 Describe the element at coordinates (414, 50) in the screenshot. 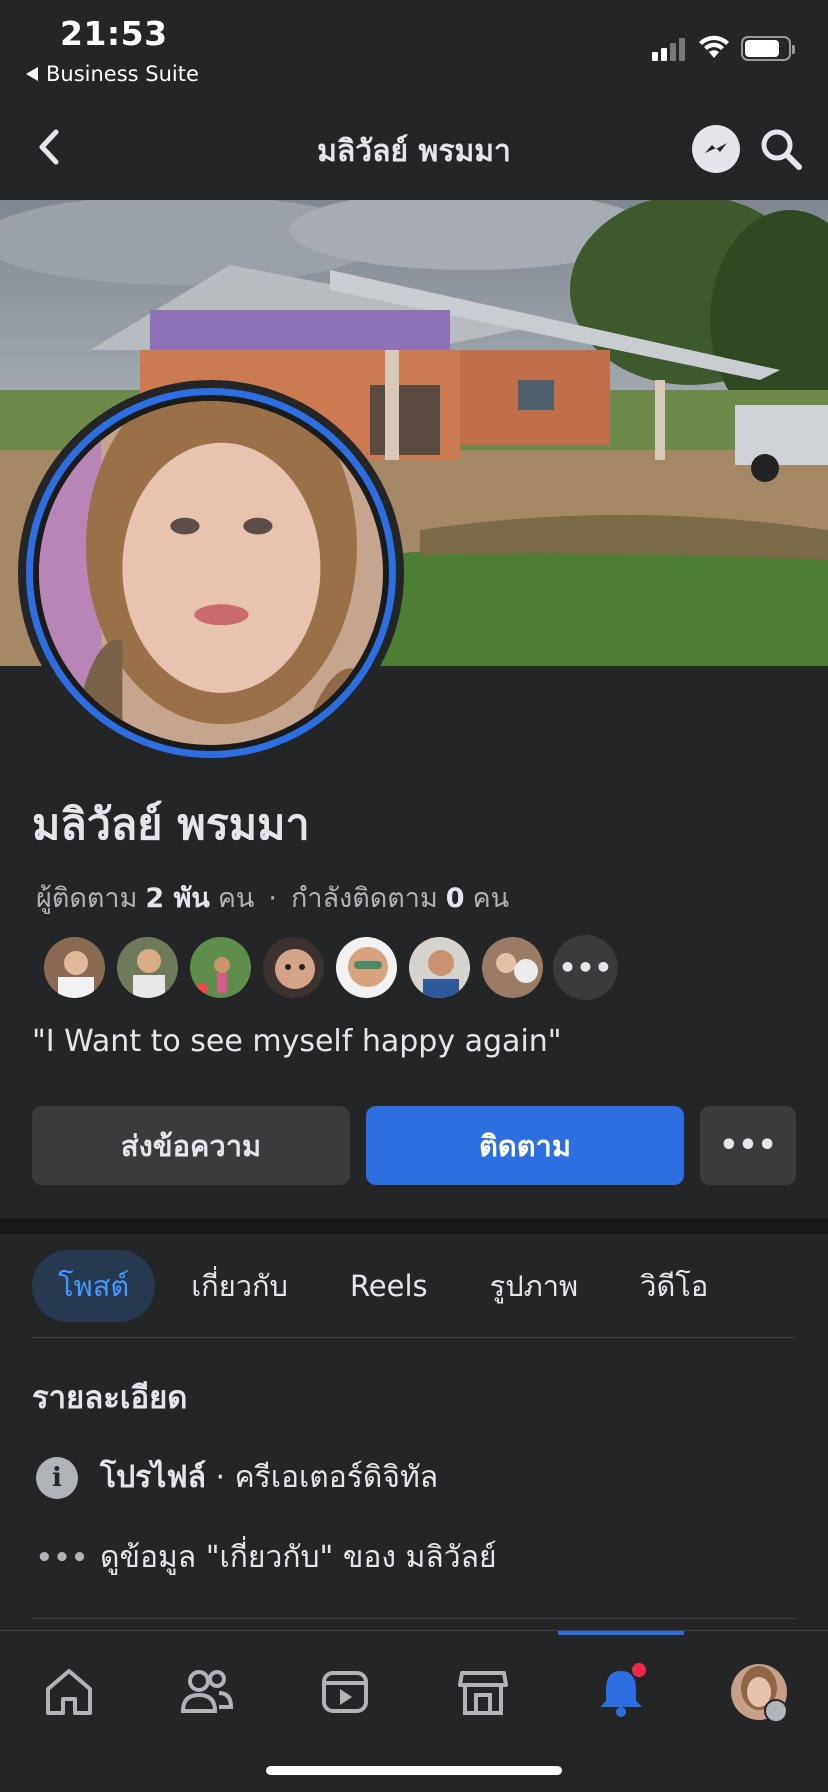

I see `status-bar: 21:53 Business Suite` at that location.